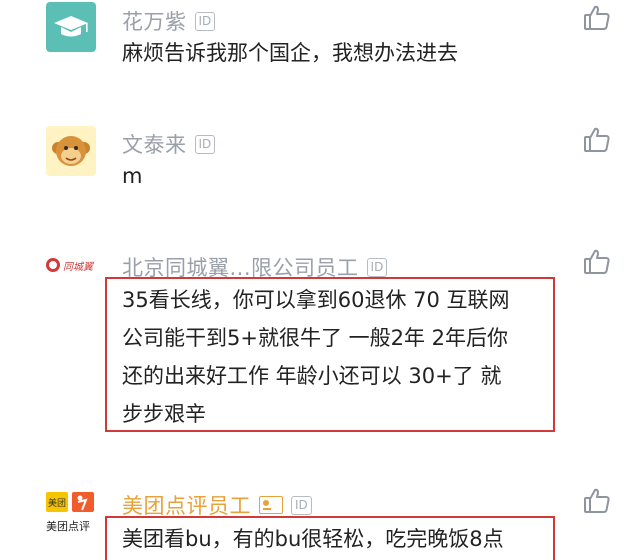 Image resolution: width=641 pixels, height=560 pixels. Describe the element at coordinates (68, 526) in the screenshot. I see `avatar-caption: 美团点评` at that location.